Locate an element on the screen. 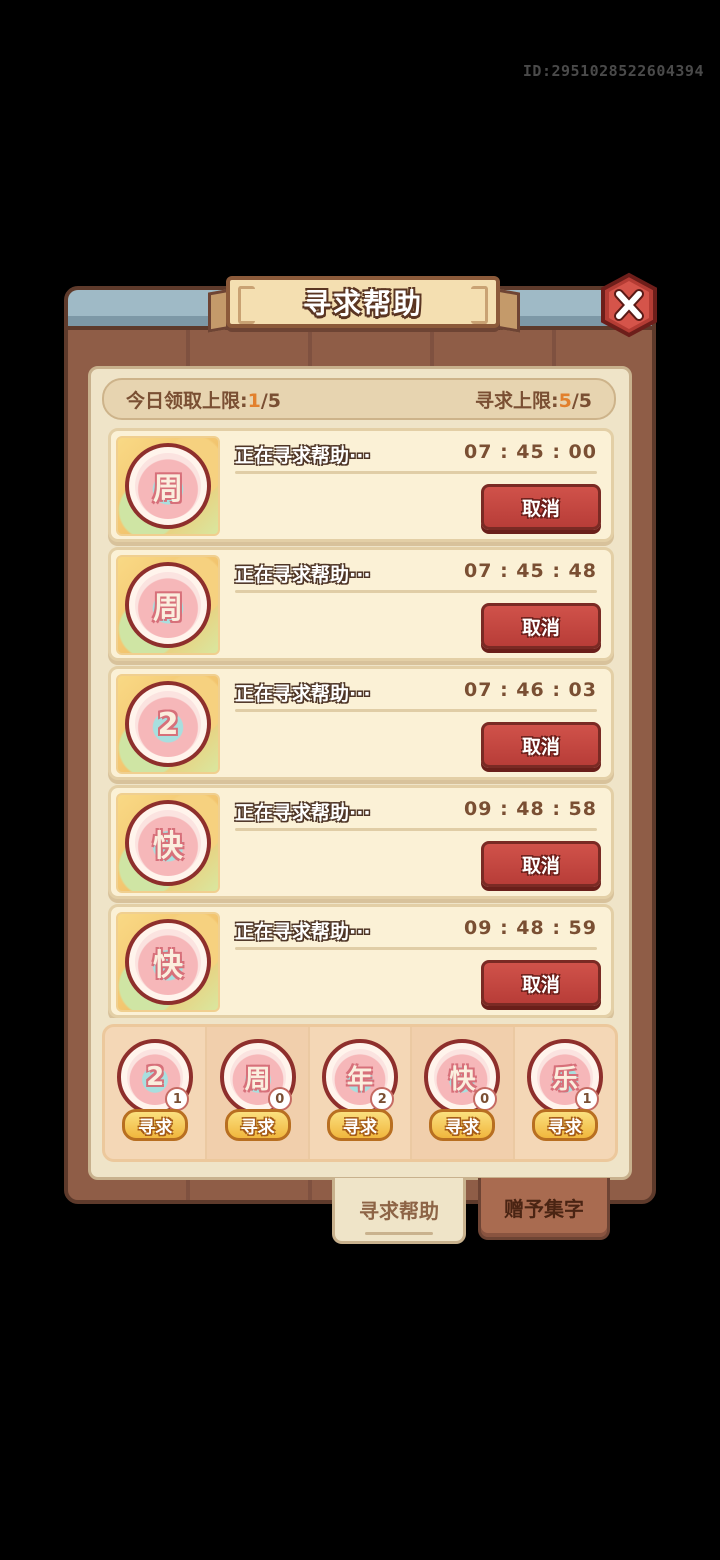  tab-gift-chars-label: 赠予集字 is located at coordinates (544, 1209).